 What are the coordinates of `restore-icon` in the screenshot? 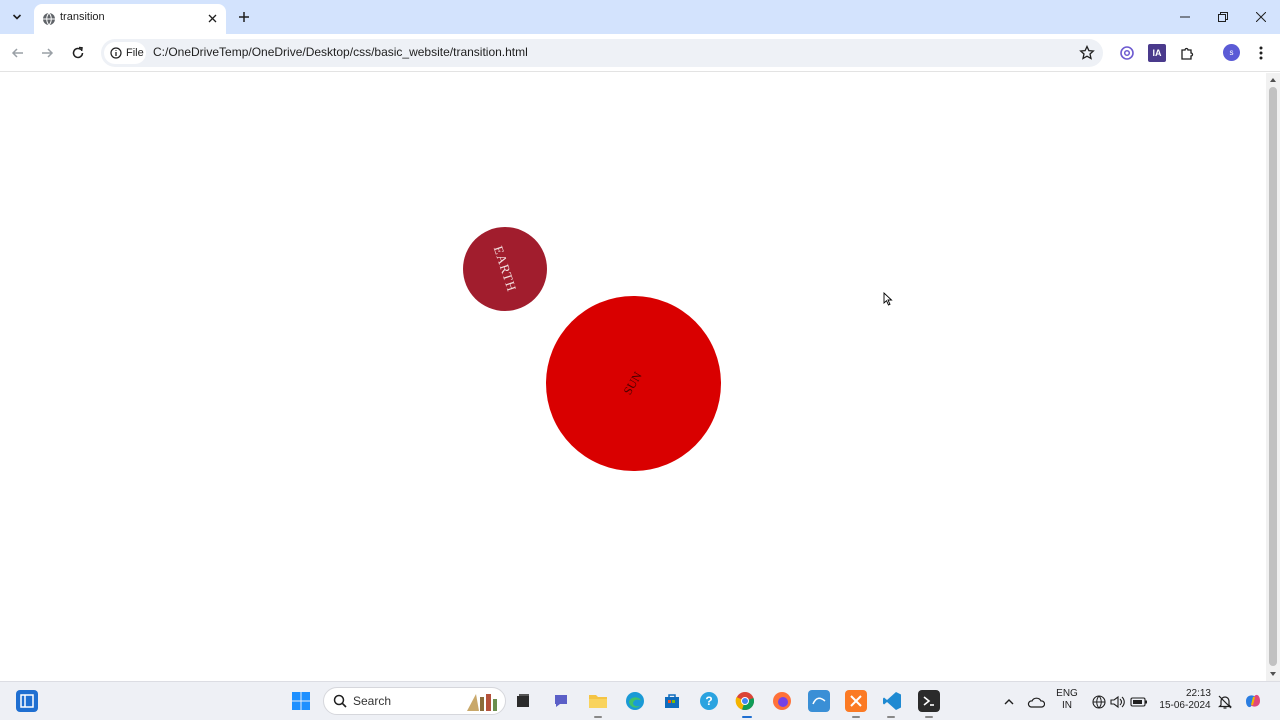 It's located at (1223, 17).